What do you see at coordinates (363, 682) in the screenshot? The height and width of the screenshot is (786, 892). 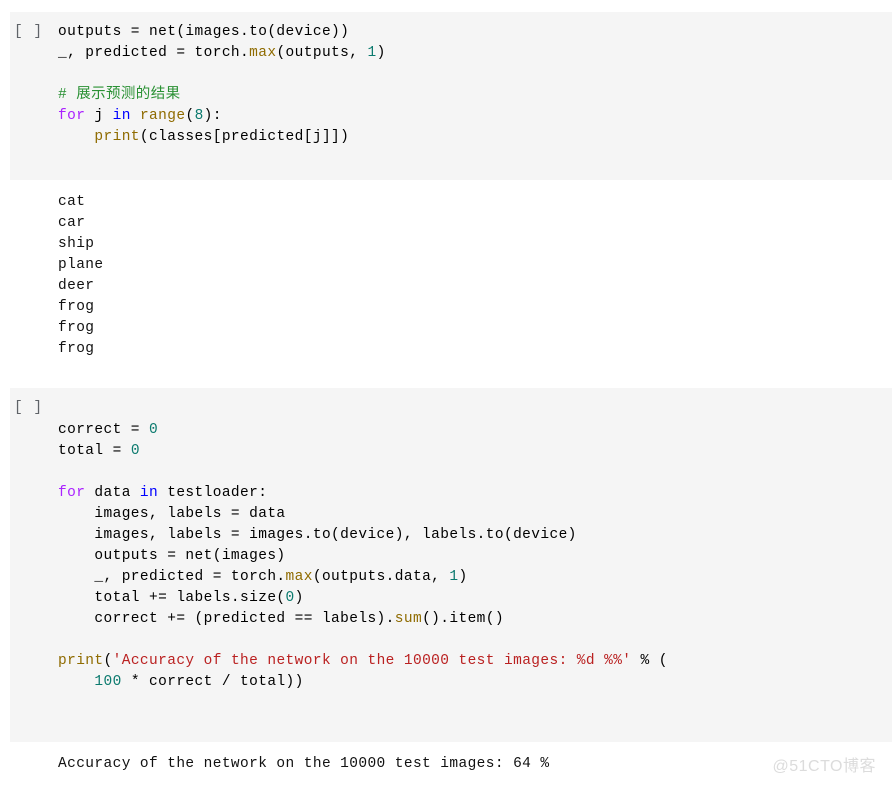 I see `code-line: 100 * correct / total))` at bounding box center [363, 682].